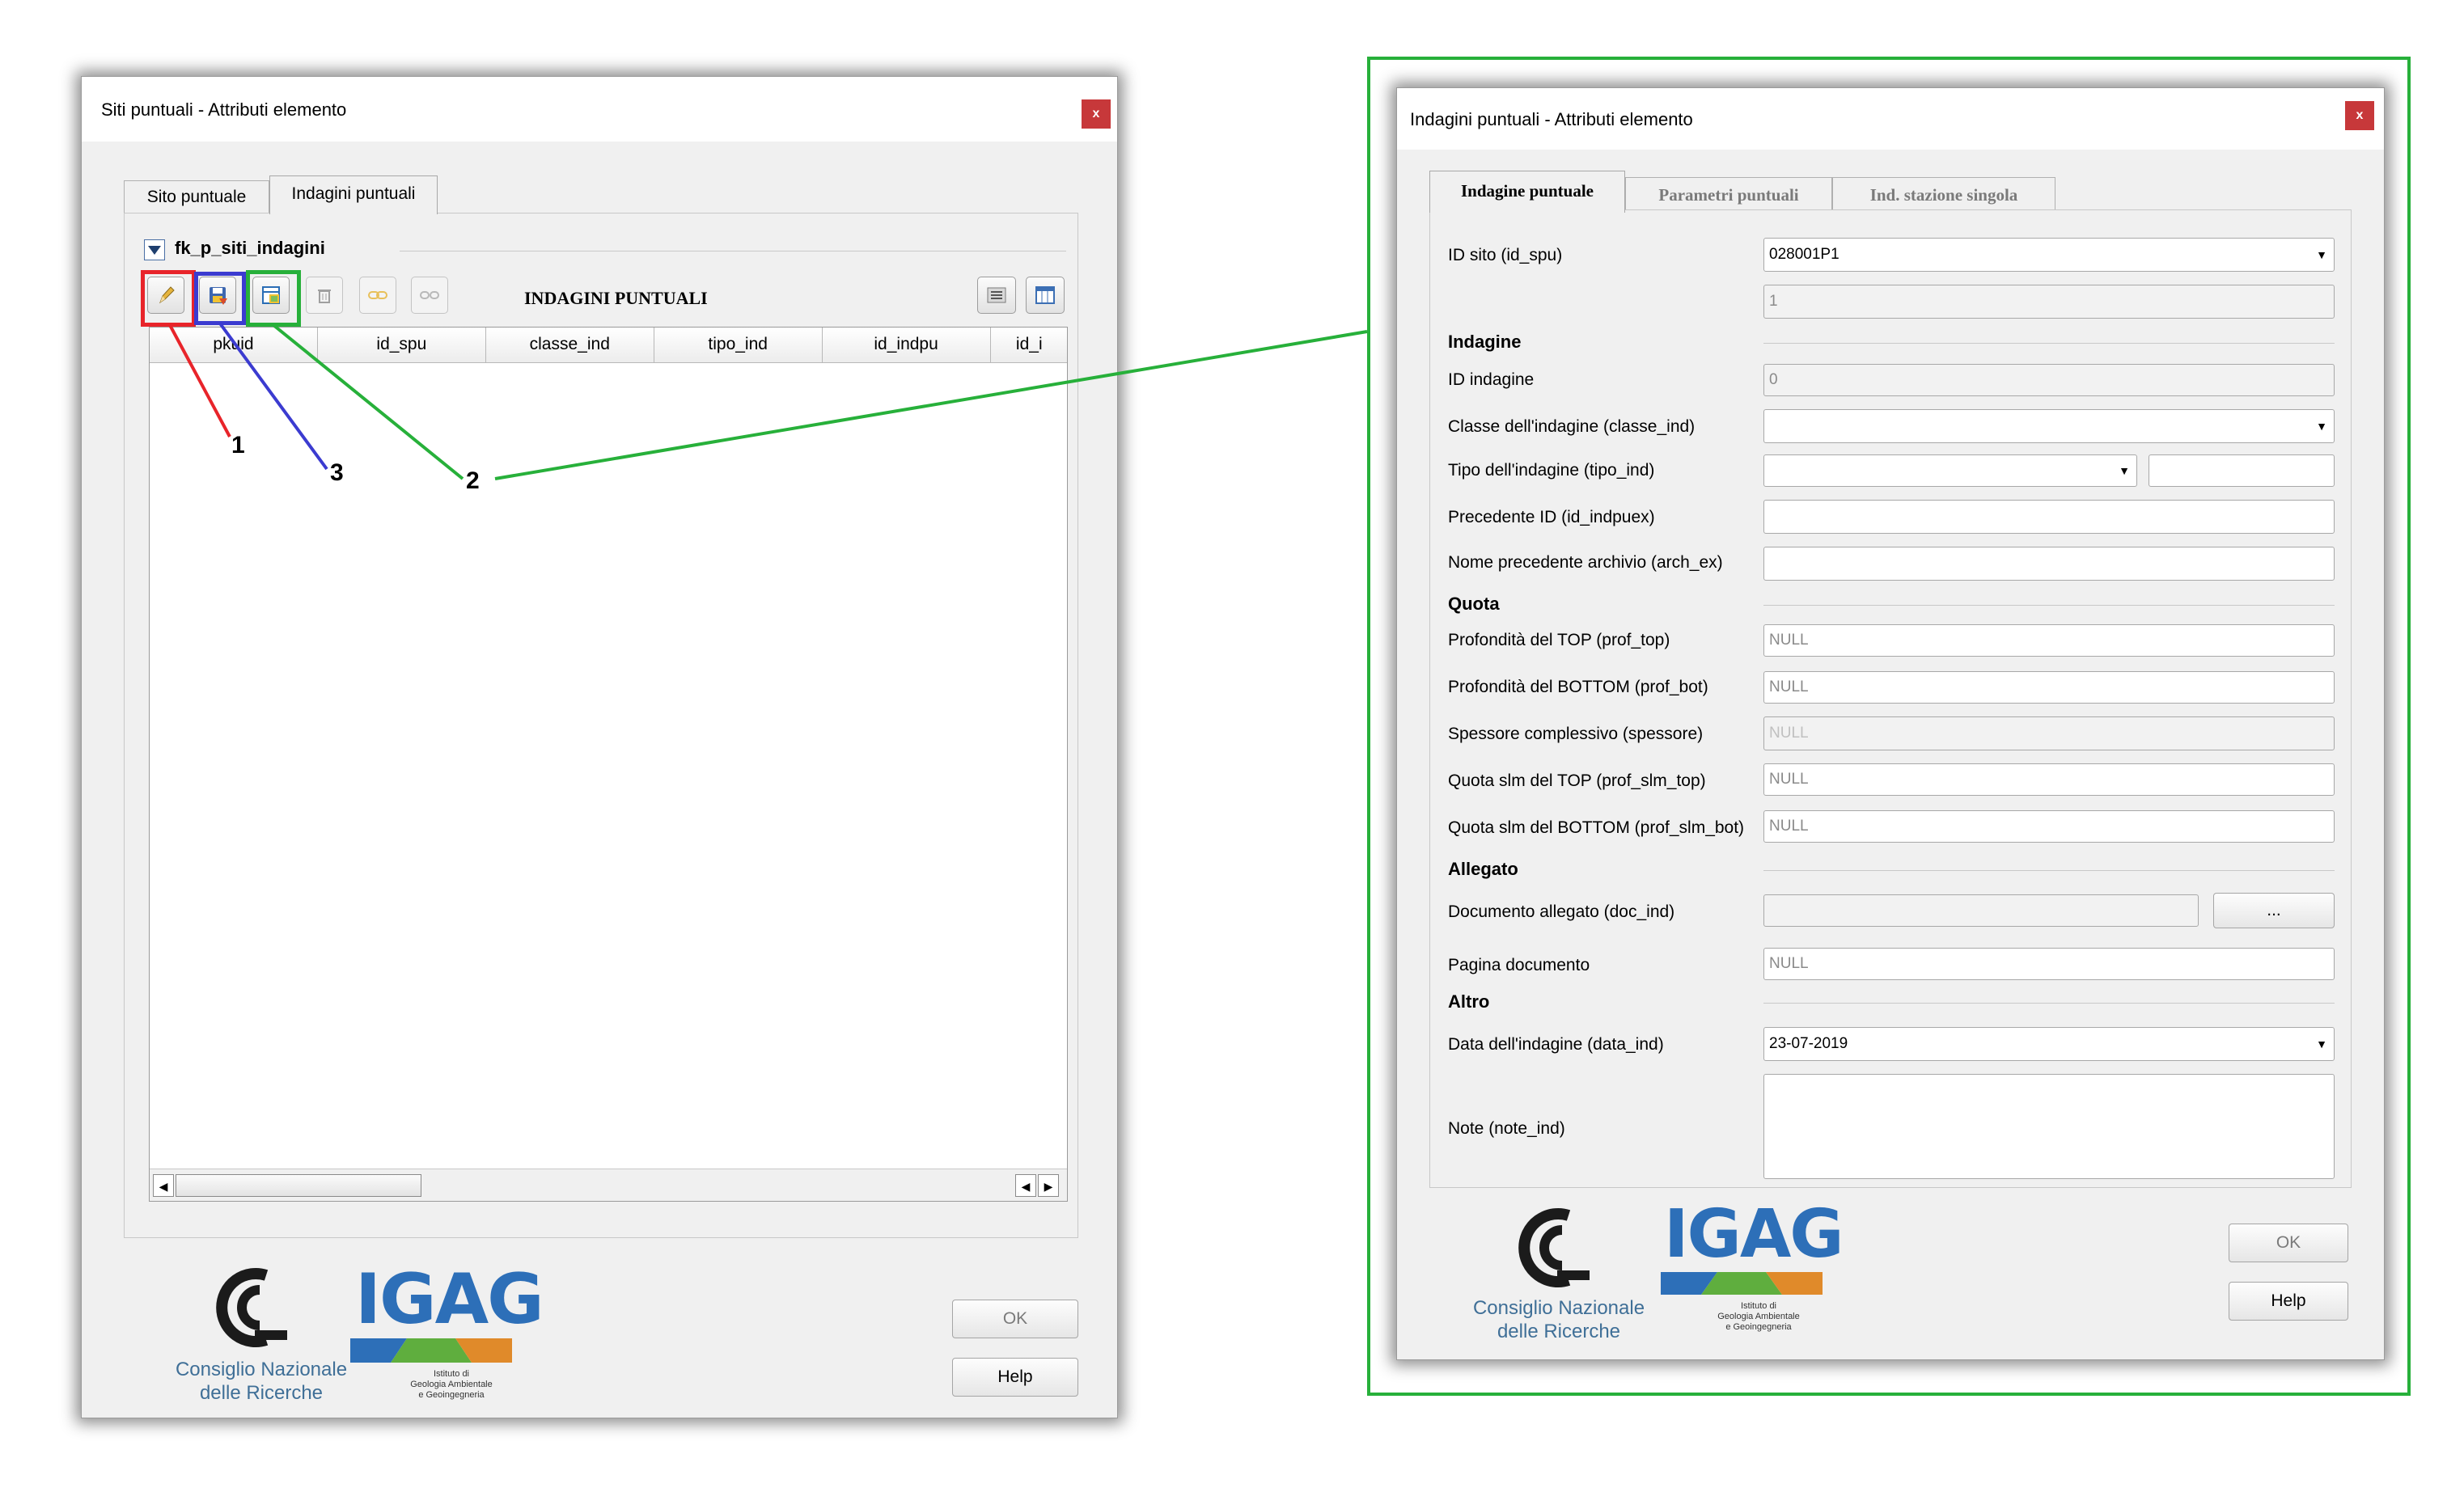 This screenshot has width=2464, height=1492. Describe the element at coordinates (337, 472) in the screenshot. I see `callout-number-3: 3` at that location.